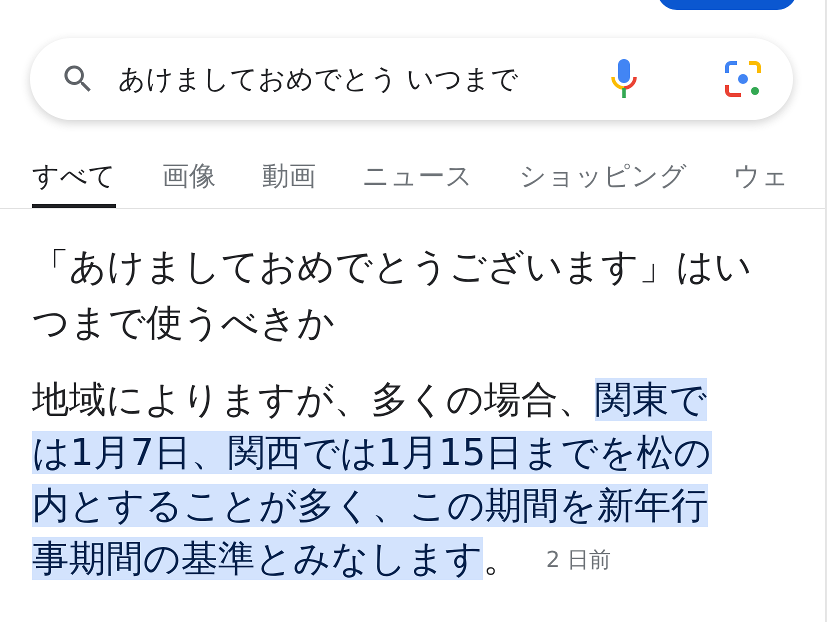 This screenshot has height=622, width=827. What do you see at coordinates (392, 295) in the screenshot?
I see `answer-title: 「あけましておめでとうございます」はいつまで使うべきか` at bounding box center [392, 295].